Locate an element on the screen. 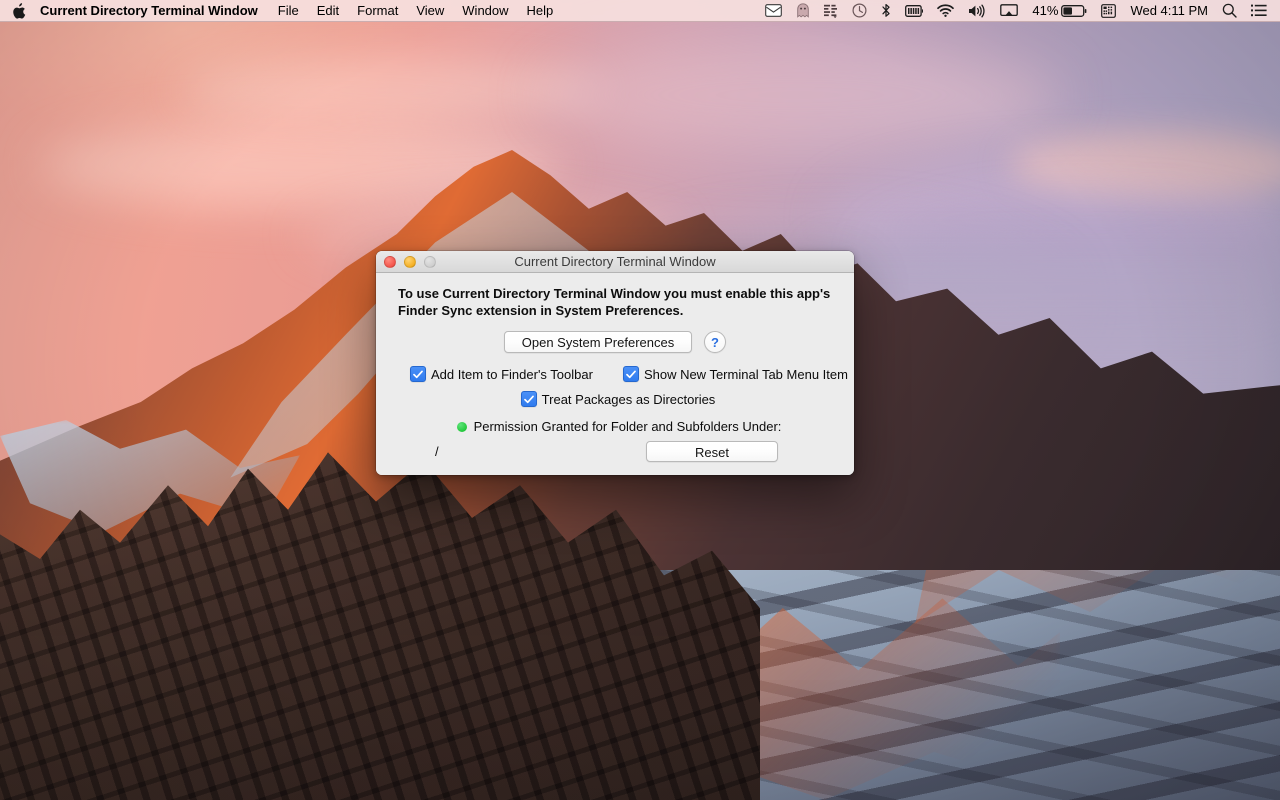 Image resolution: width=1280 pixels, height=800 pixels. status-badge-granted-icon is located at coordinates (461, 426).